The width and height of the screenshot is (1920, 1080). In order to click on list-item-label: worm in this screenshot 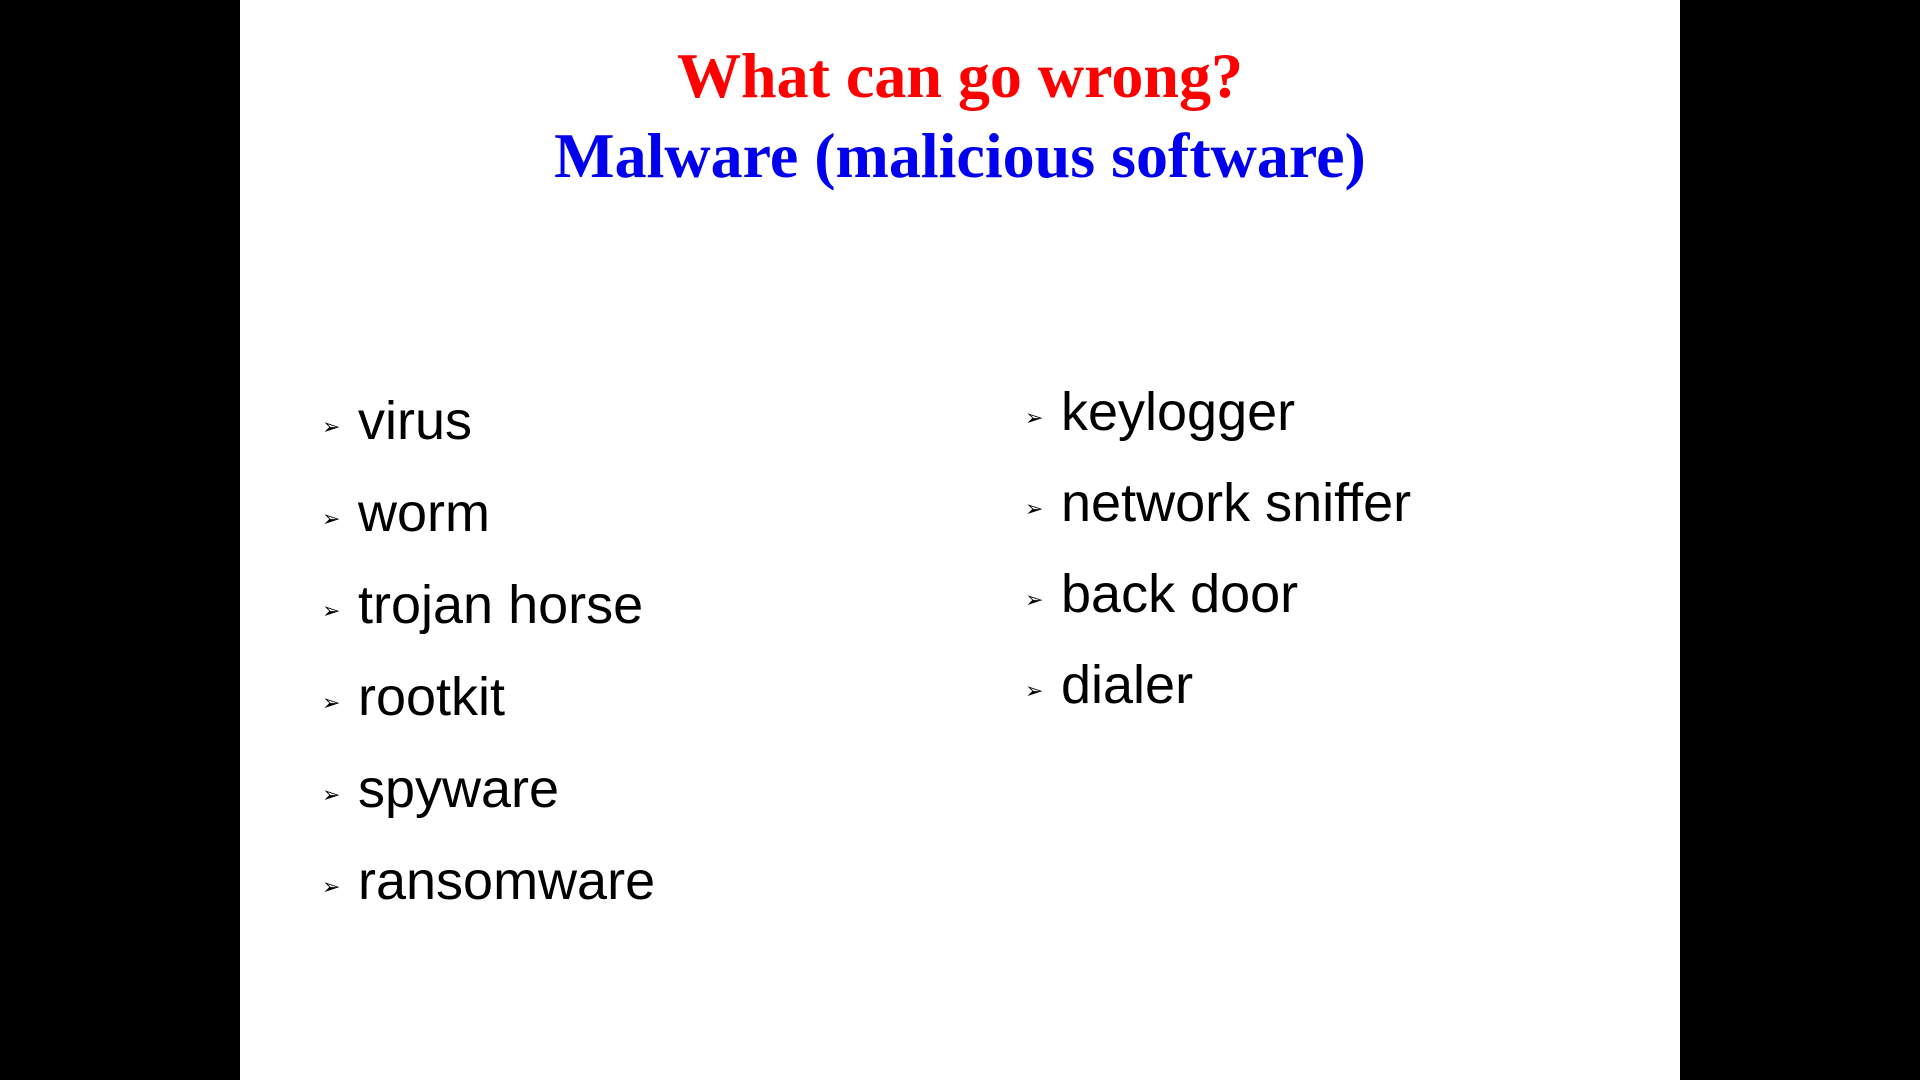, I will do `click(424, 513)`.